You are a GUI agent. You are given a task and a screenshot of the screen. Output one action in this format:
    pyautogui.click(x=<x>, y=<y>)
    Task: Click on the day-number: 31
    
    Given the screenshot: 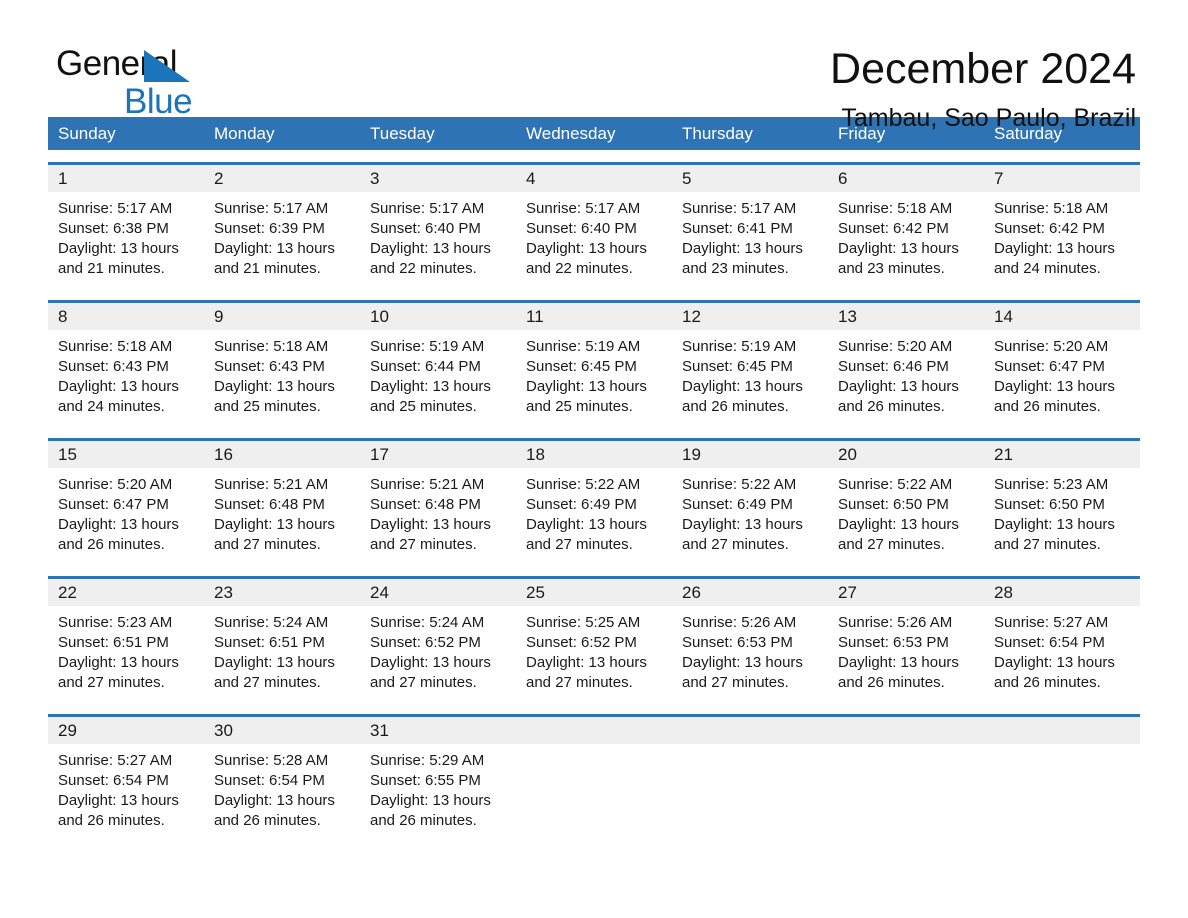 What is the action you would take?
    pyautogui.click(x=438, y=730)
    